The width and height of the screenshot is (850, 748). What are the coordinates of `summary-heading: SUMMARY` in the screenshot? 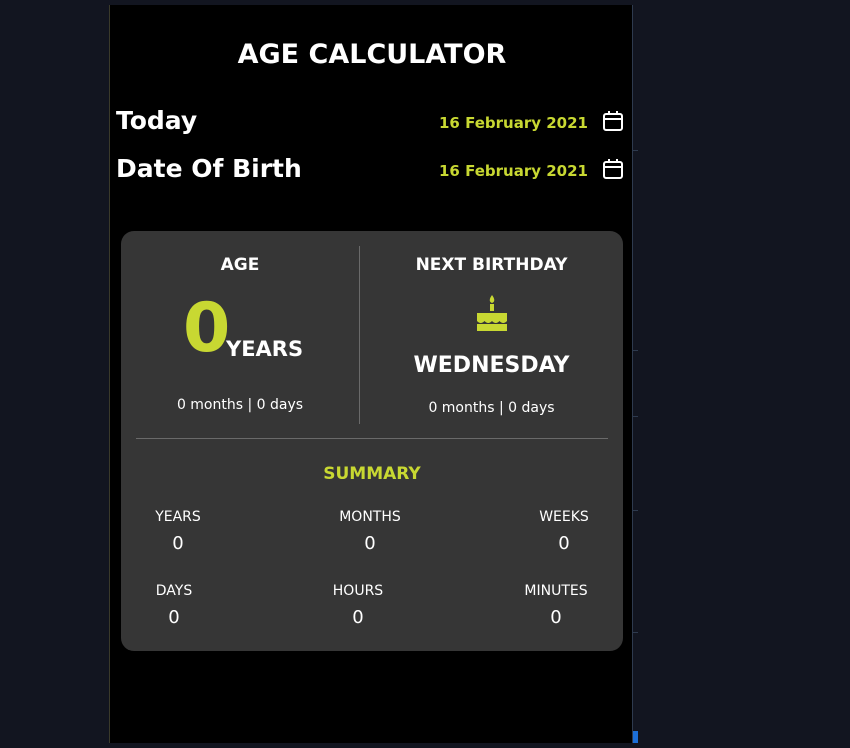 It's located at (372, 474).